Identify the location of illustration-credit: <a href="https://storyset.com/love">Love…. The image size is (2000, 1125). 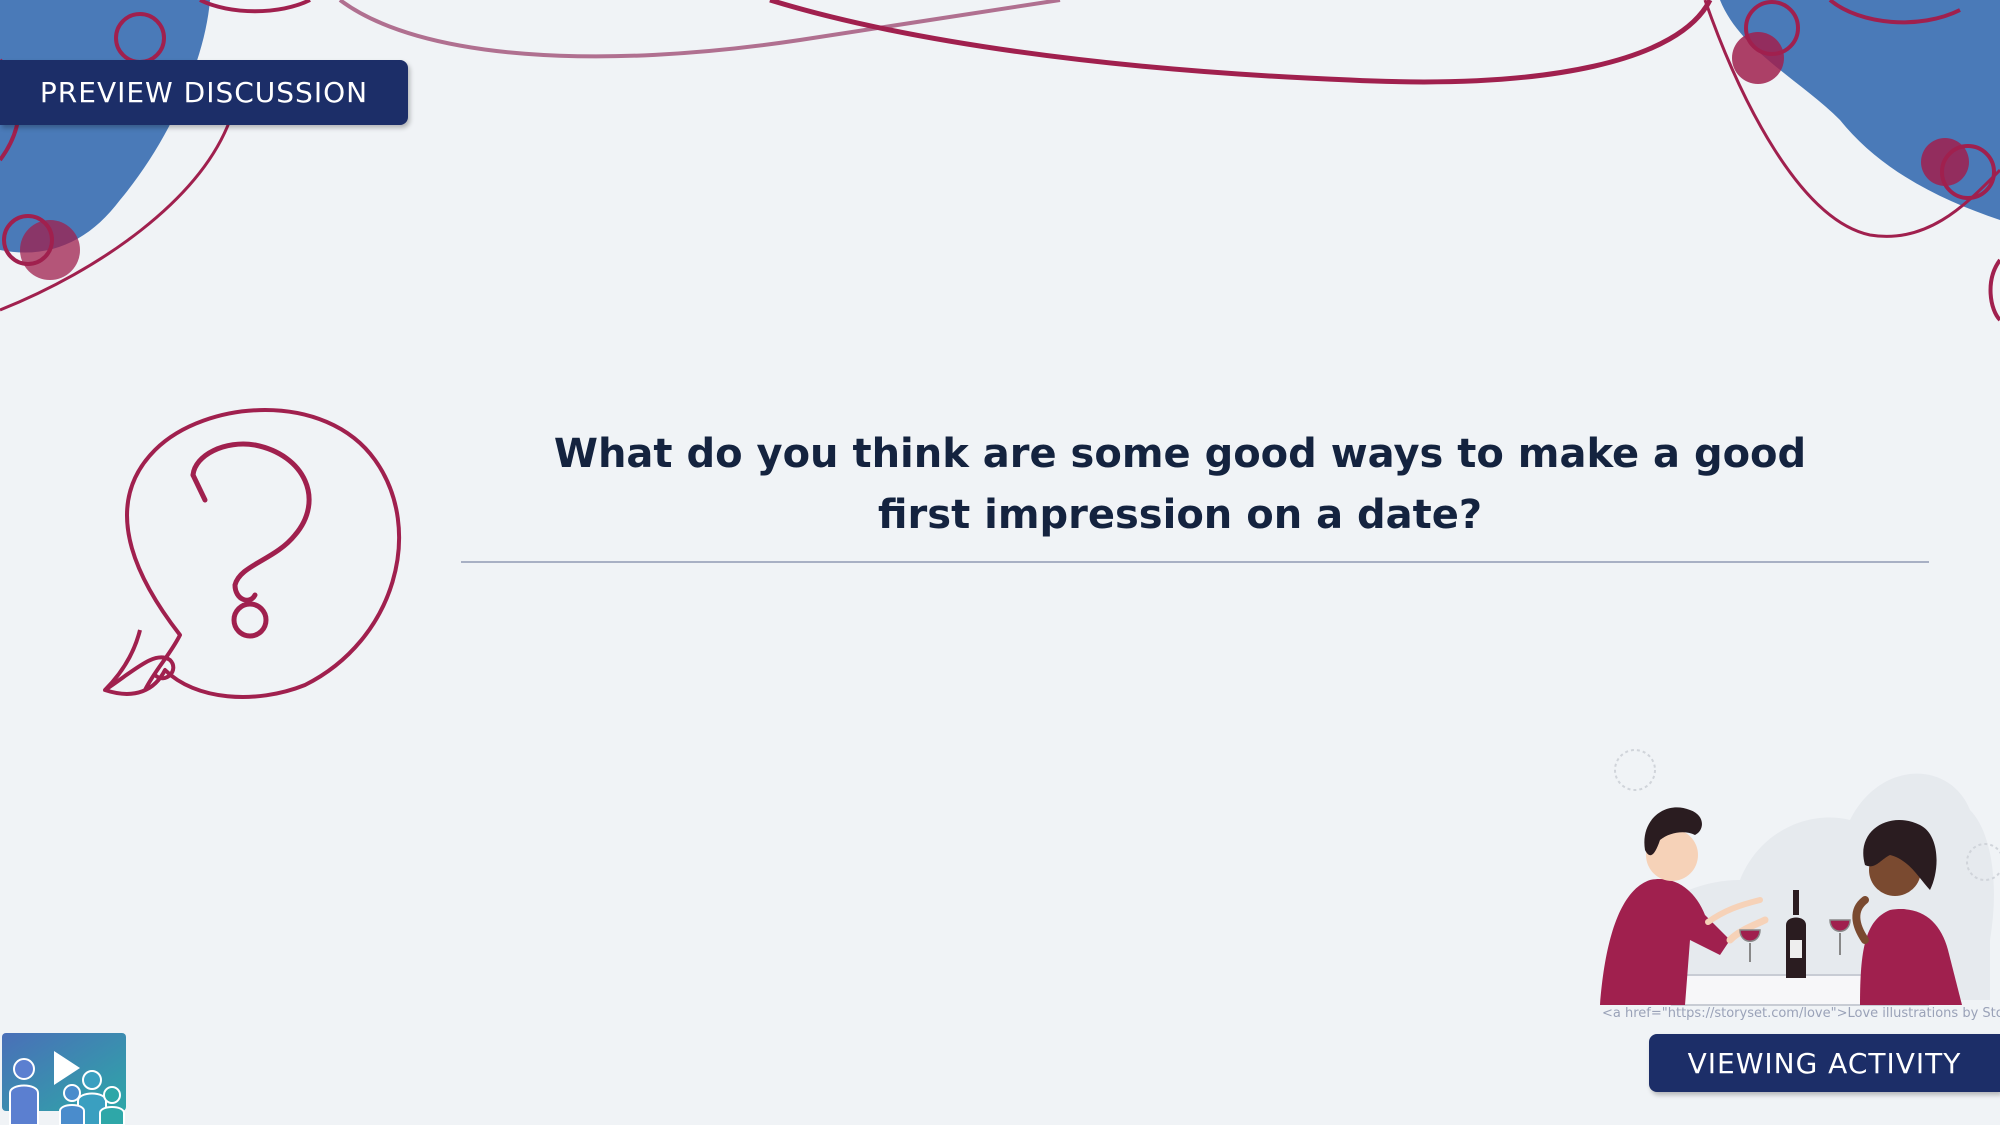
(1801, 1013).